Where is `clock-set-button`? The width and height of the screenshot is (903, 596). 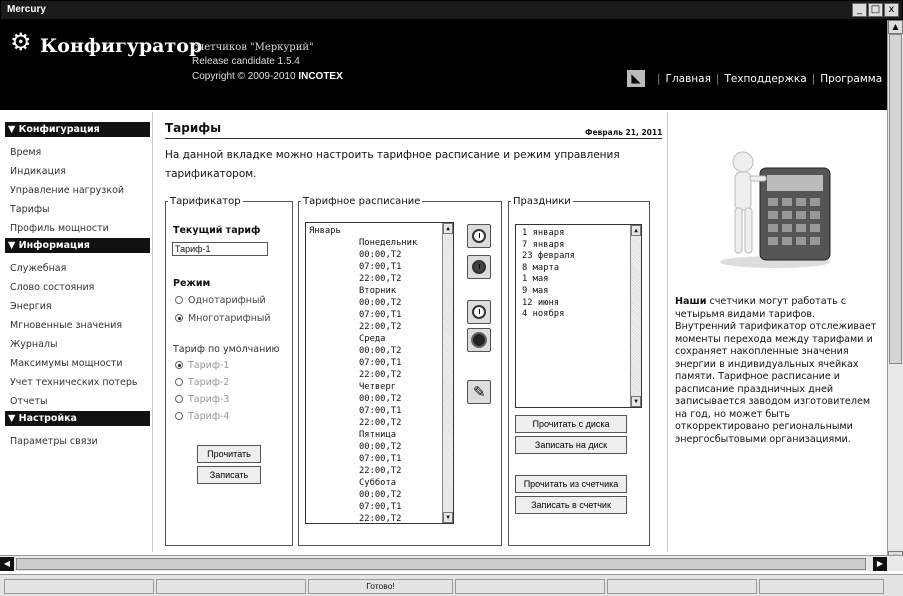
clock-set-button is located at coordinates (479, 312).